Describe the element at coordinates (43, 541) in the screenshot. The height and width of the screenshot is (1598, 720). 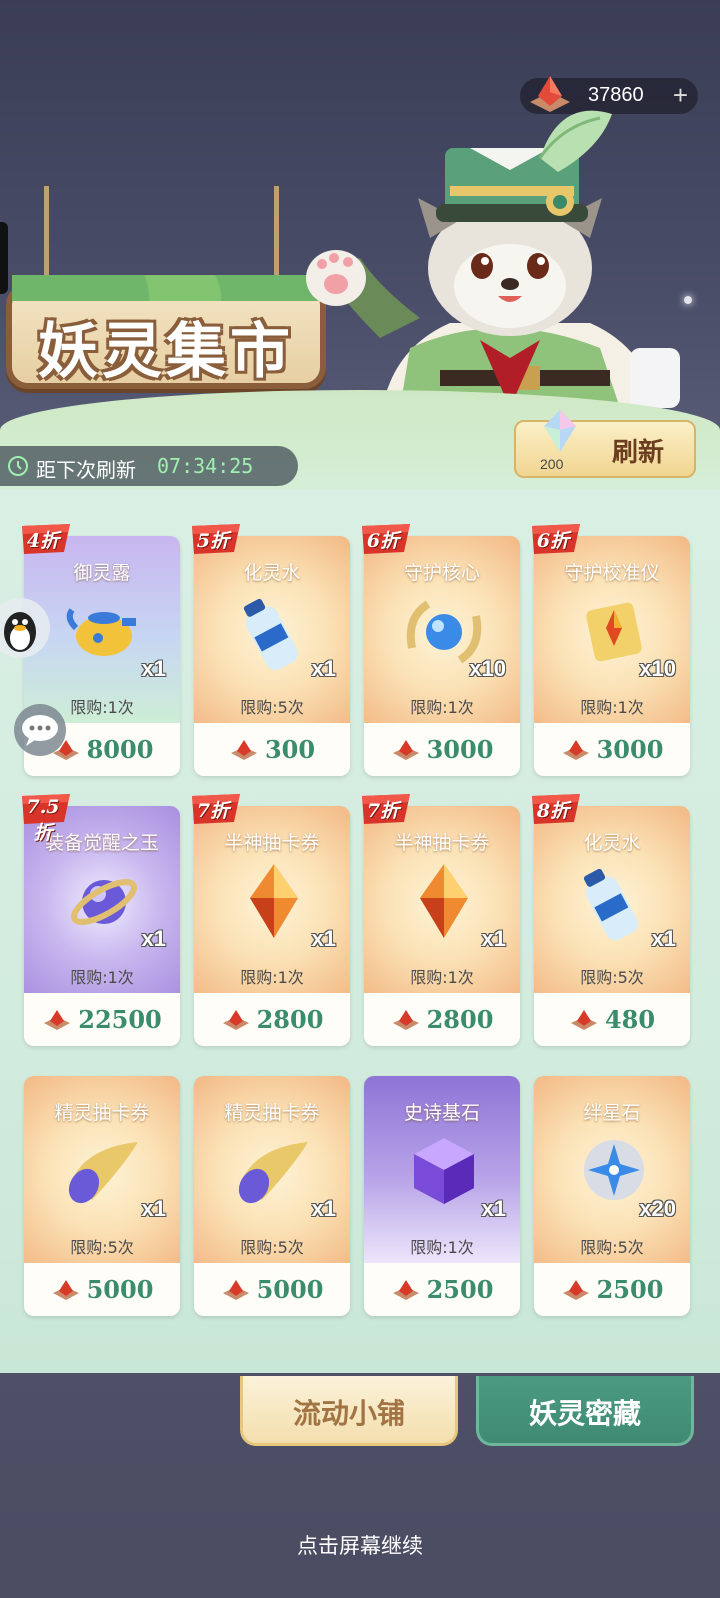
I see `discount-text: 4折` at that location.